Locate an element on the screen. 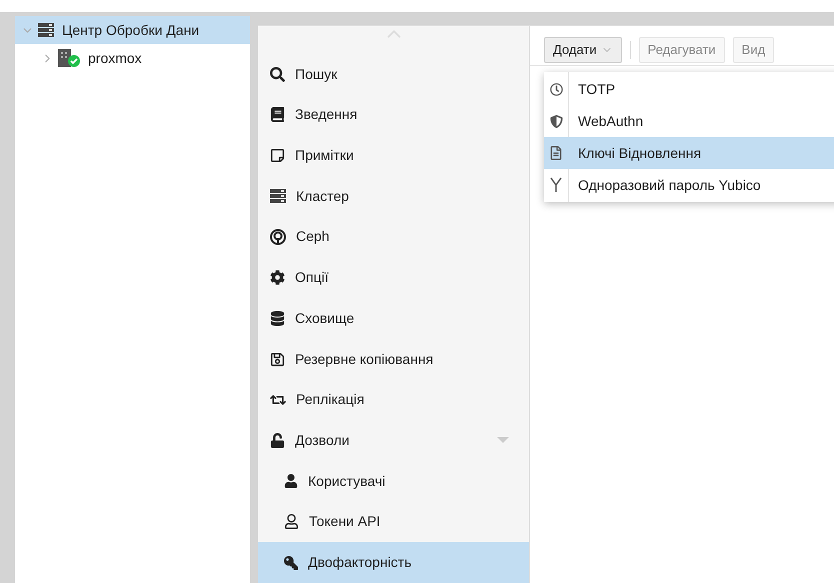 The width and height of the screenshot is (834, 583). toolbar-button: Додати is located at coordinates (583, 49).